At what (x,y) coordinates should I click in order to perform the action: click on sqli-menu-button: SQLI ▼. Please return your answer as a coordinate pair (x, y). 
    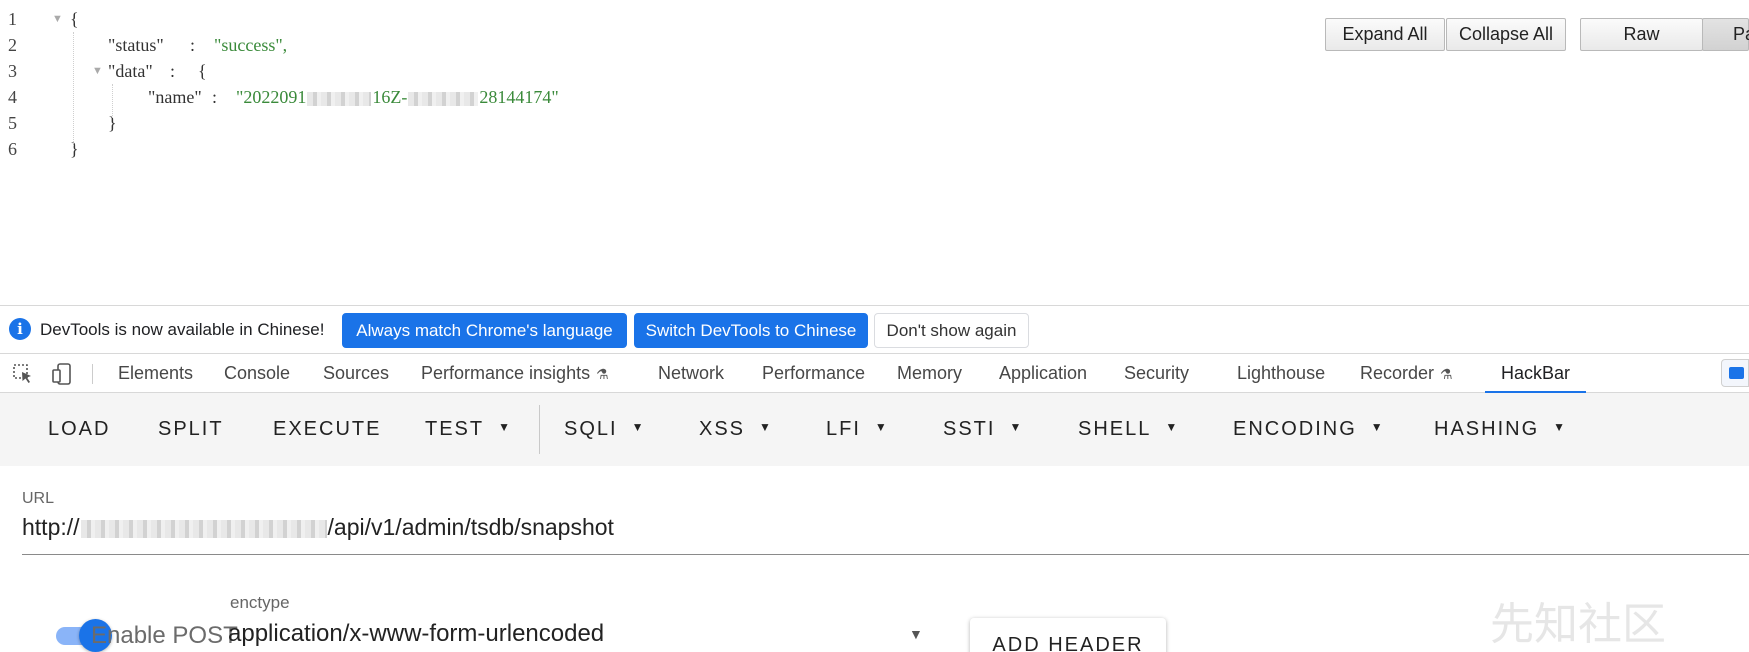
    Looking at the image, I should click on (604, 429).